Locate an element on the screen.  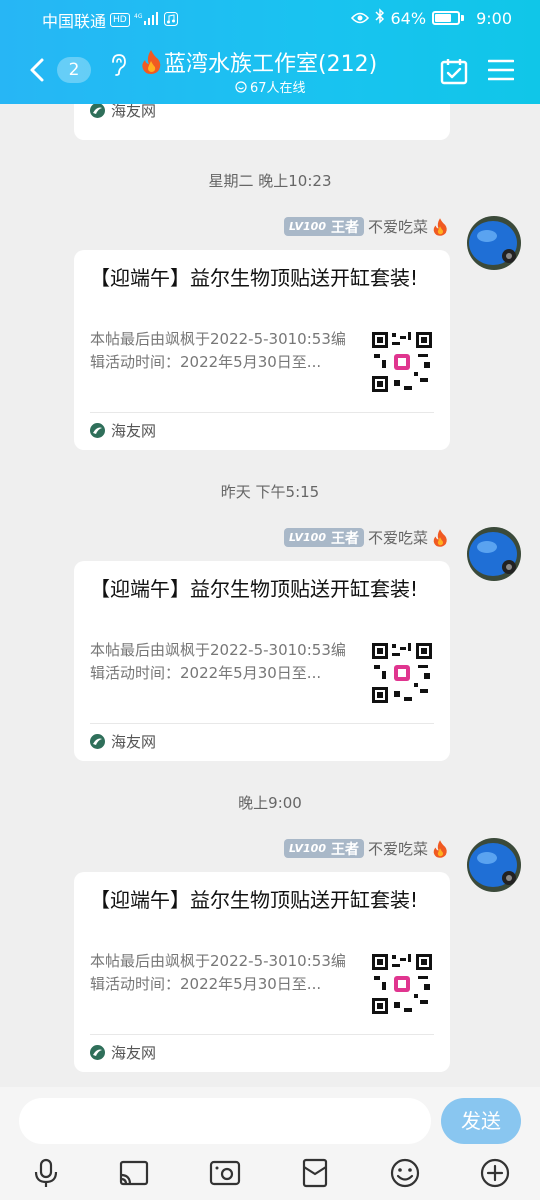
signal-icon: 4G is located at coordinates (147, 20).